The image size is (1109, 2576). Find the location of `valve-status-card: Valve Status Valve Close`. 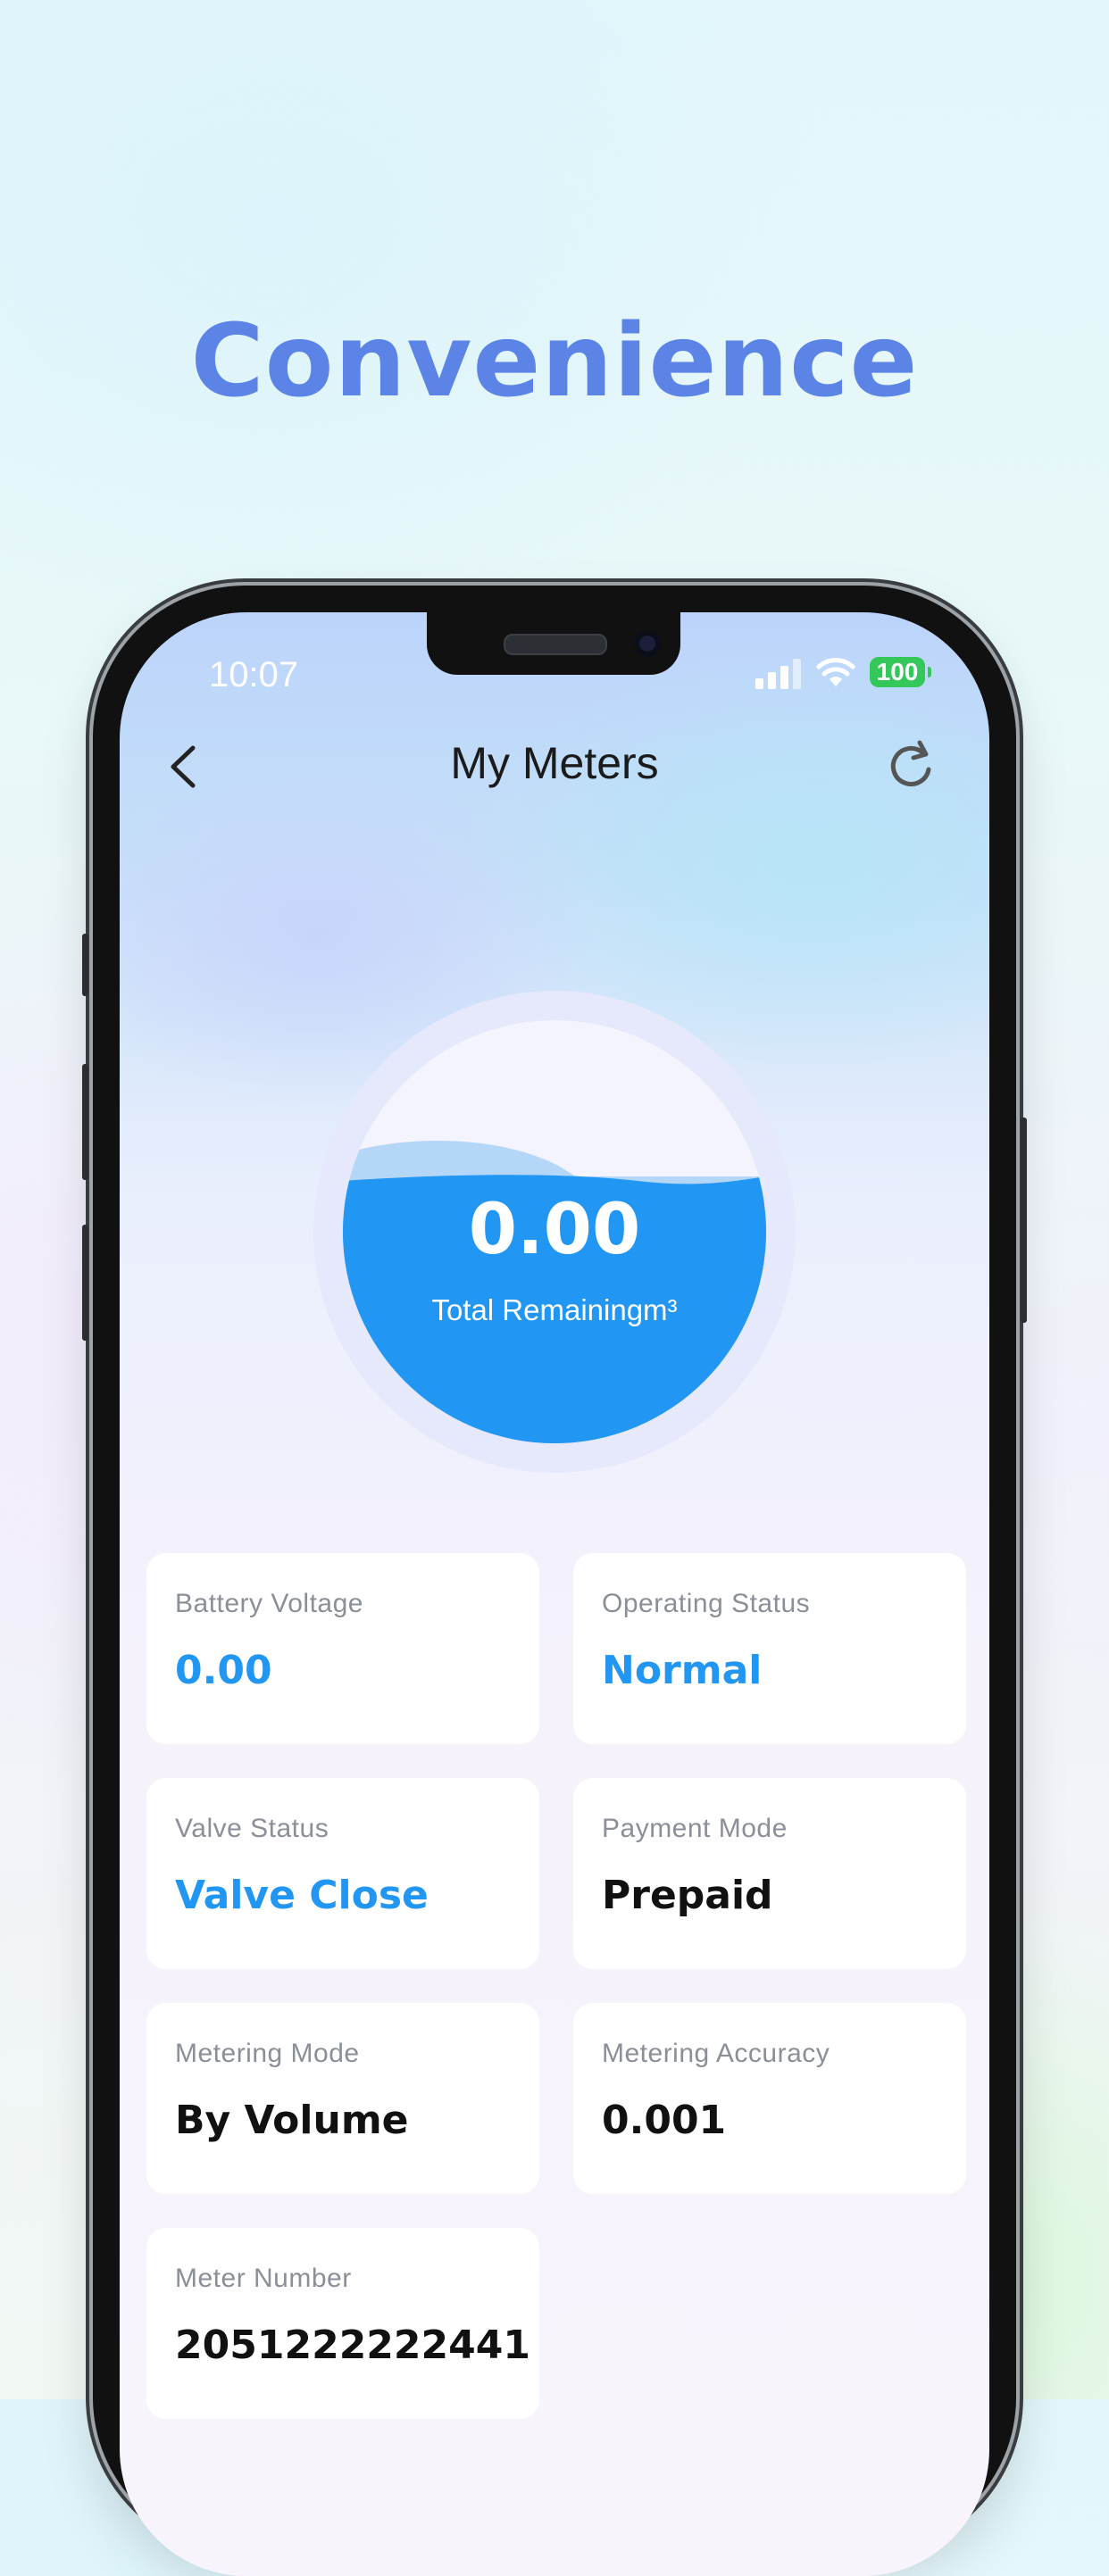

valve-status-card: Valve Status Valve Close is located at coordinates (342, 1874).